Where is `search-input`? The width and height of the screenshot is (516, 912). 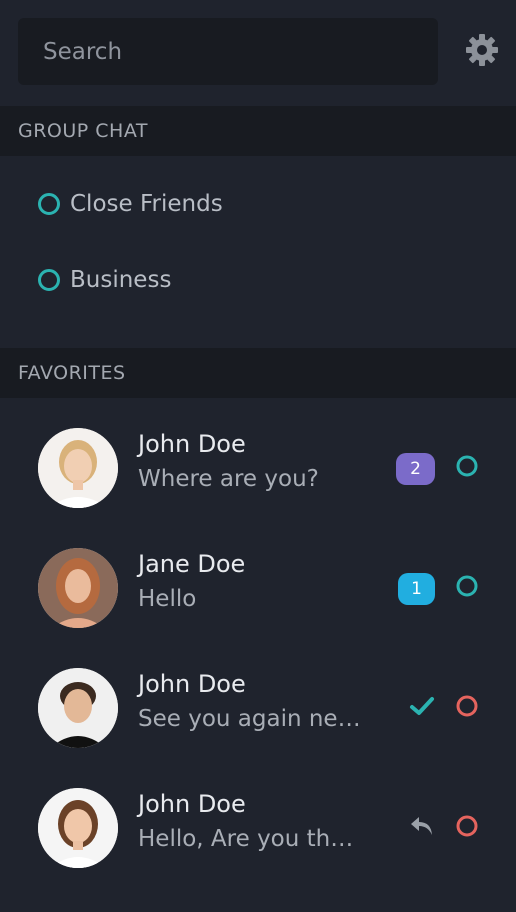
search-input is located at coordinates (228, 51).